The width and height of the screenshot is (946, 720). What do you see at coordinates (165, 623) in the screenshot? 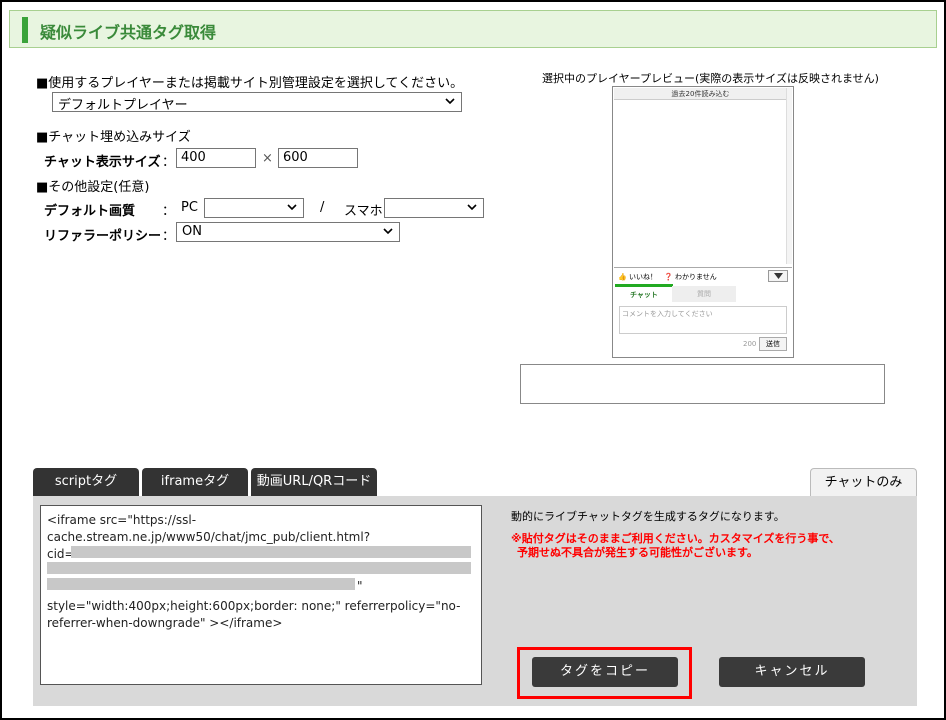
I see `code-line: referrer-when-downgrade" ></iframe>` at bounding box center [165, 623].